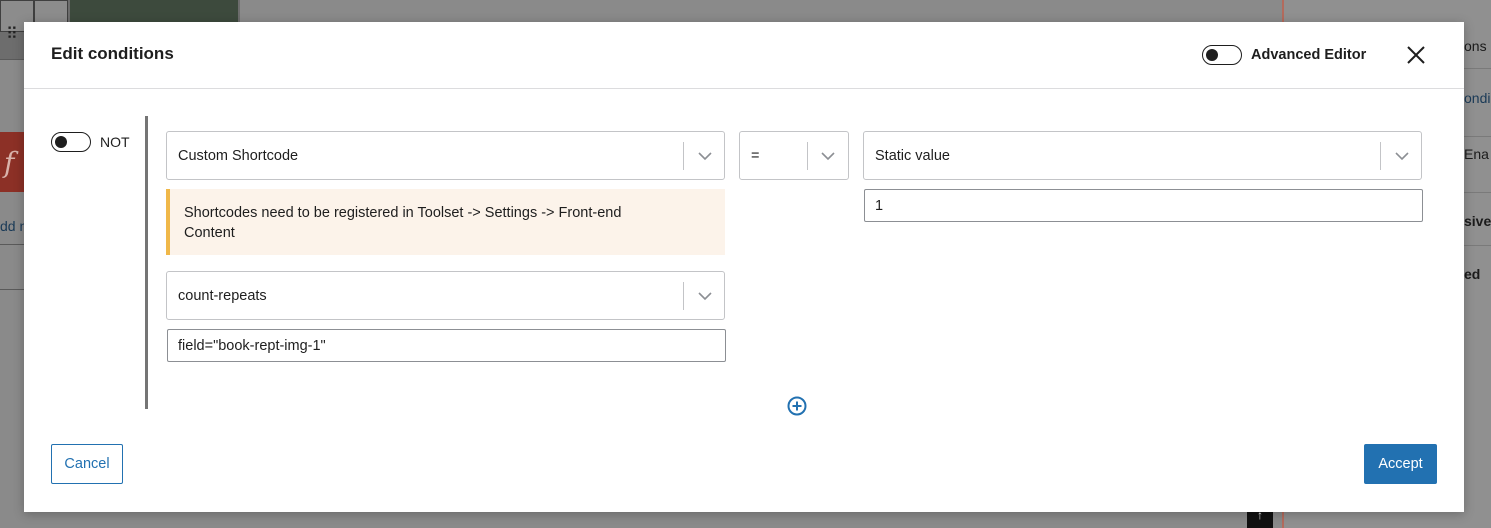  What do you see at coordinates (1142, 155) in the screenshot?
I see `value-type-select: Static value` at bounding box center [1142, 155].